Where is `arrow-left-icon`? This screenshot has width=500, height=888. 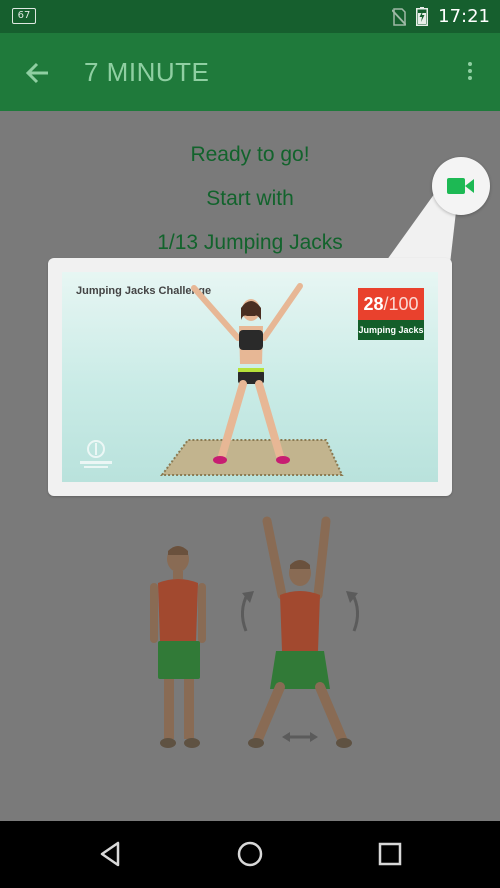 arrow-left-icon is located at coordinates (36, 73).